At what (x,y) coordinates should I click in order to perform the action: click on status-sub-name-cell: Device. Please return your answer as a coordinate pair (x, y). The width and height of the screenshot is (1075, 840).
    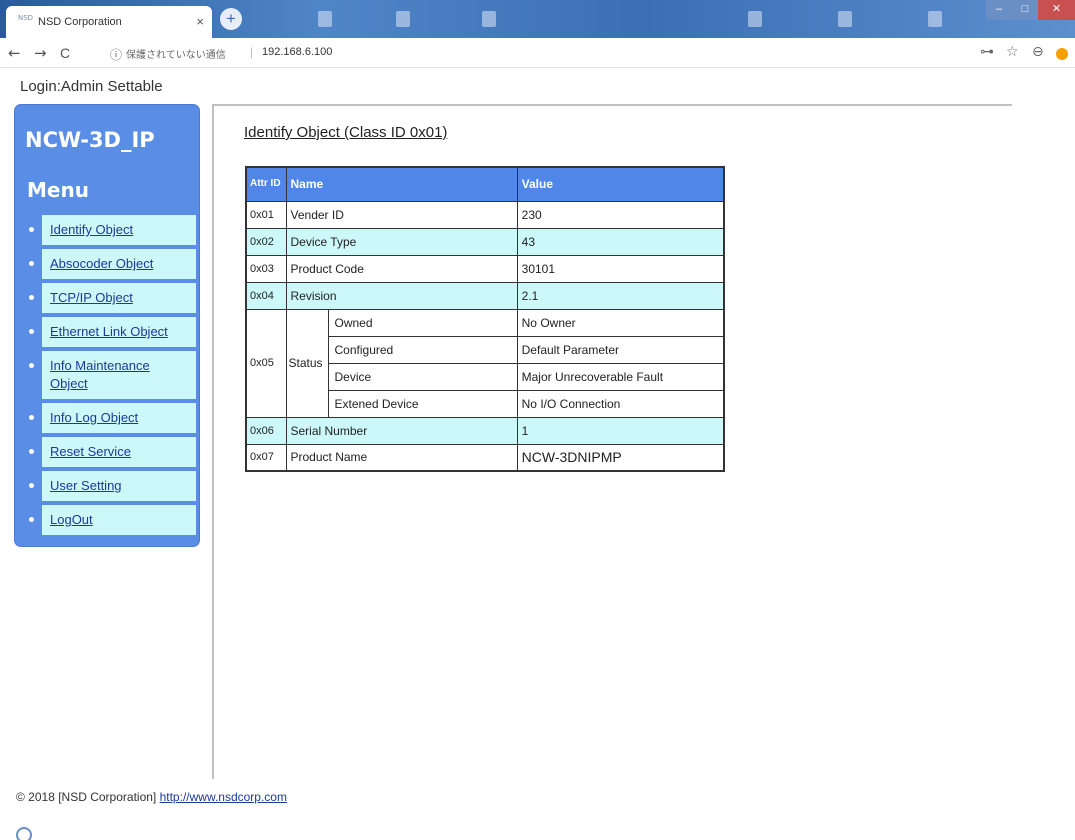
    Looking at the image, I should click on (422, 376).